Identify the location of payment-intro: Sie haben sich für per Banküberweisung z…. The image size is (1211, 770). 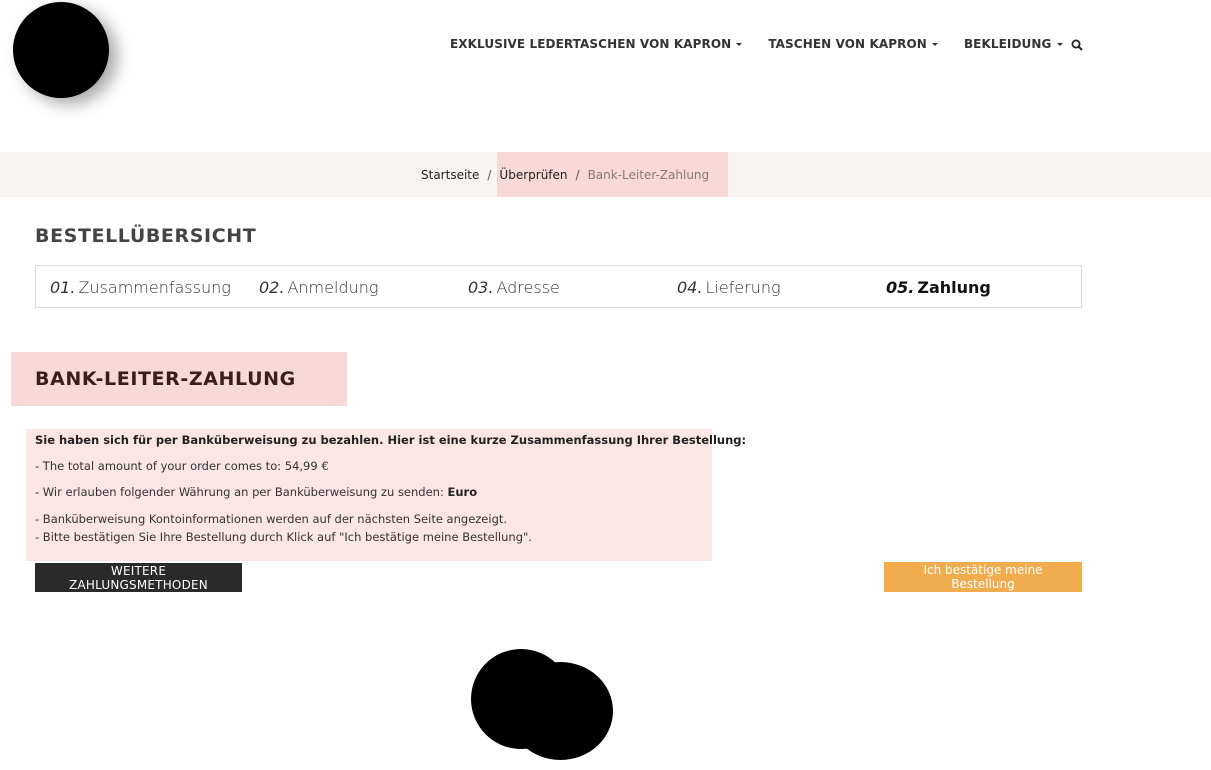
(391, 440).